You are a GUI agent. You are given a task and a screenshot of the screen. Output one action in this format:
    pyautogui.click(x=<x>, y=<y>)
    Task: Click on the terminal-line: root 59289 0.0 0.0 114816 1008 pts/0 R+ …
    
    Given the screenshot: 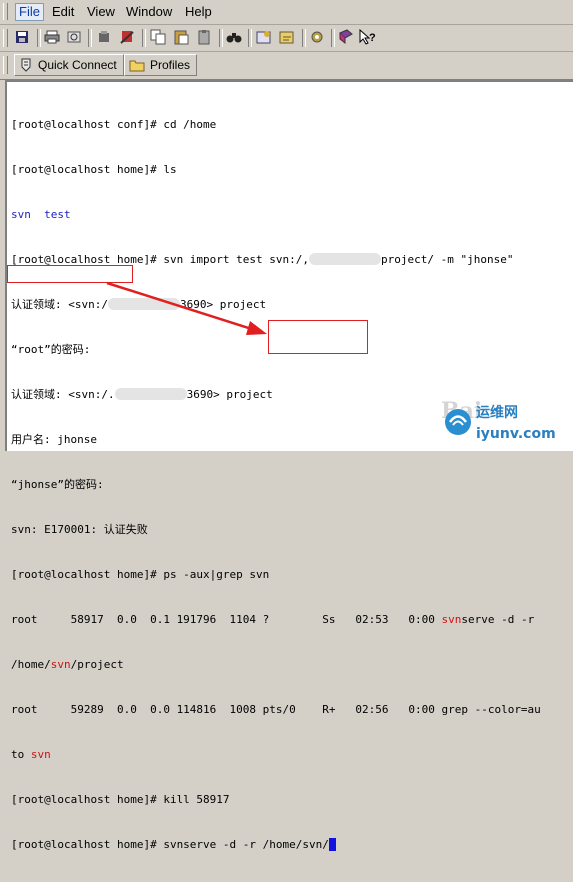 What is the action you would take?
    pyautogui.click(x=276, y=709)
    